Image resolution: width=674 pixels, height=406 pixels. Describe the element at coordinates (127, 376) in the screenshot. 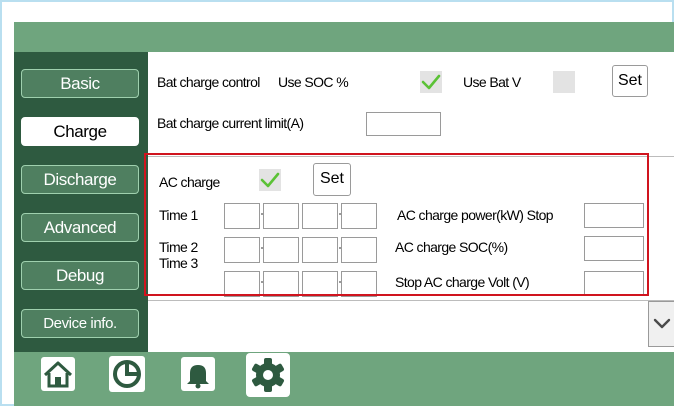

I see `pie-chart-icon` at that location.